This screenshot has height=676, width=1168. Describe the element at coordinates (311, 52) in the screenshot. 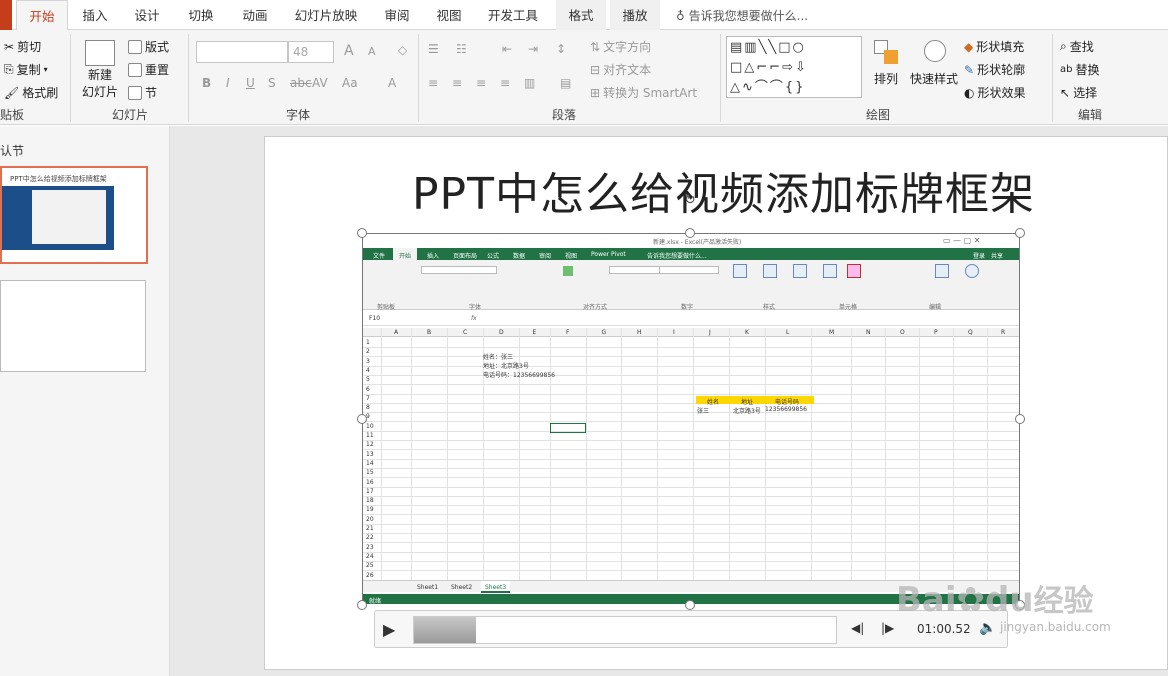

I see `font-size-box: 48` at that location.